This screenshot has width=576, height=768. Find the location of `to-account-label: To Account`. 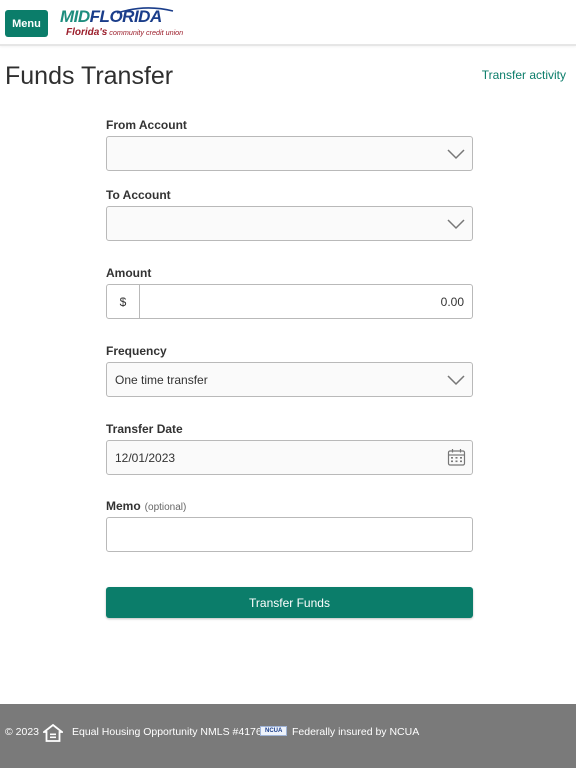

to-account-label: To Account is located at coordinates (138, 195).